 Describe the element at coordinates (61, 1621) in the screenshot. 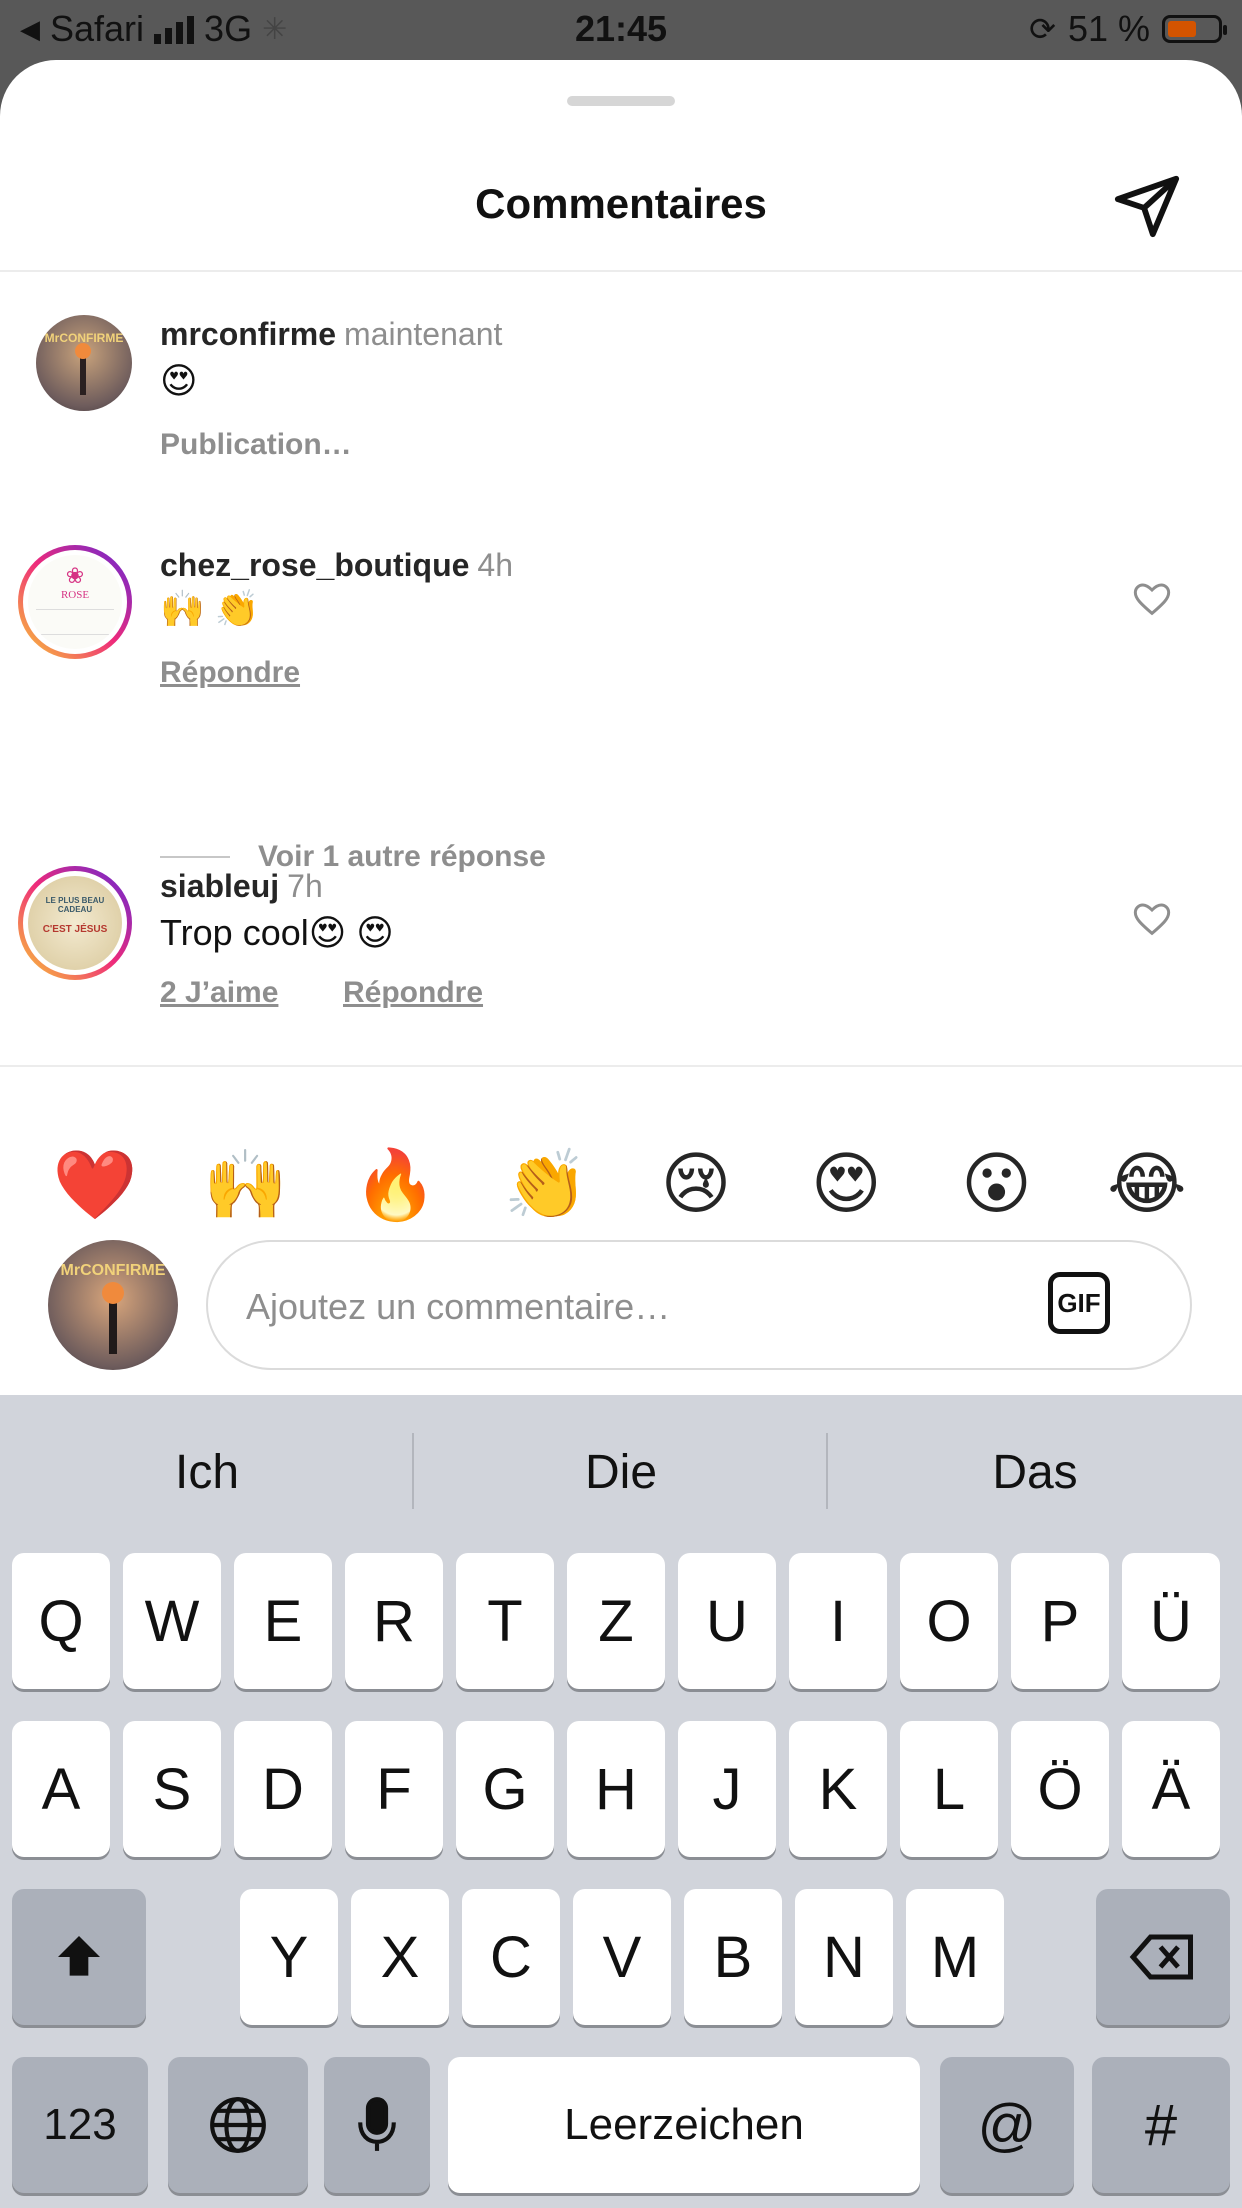

I see `key-q: Q` at that location.